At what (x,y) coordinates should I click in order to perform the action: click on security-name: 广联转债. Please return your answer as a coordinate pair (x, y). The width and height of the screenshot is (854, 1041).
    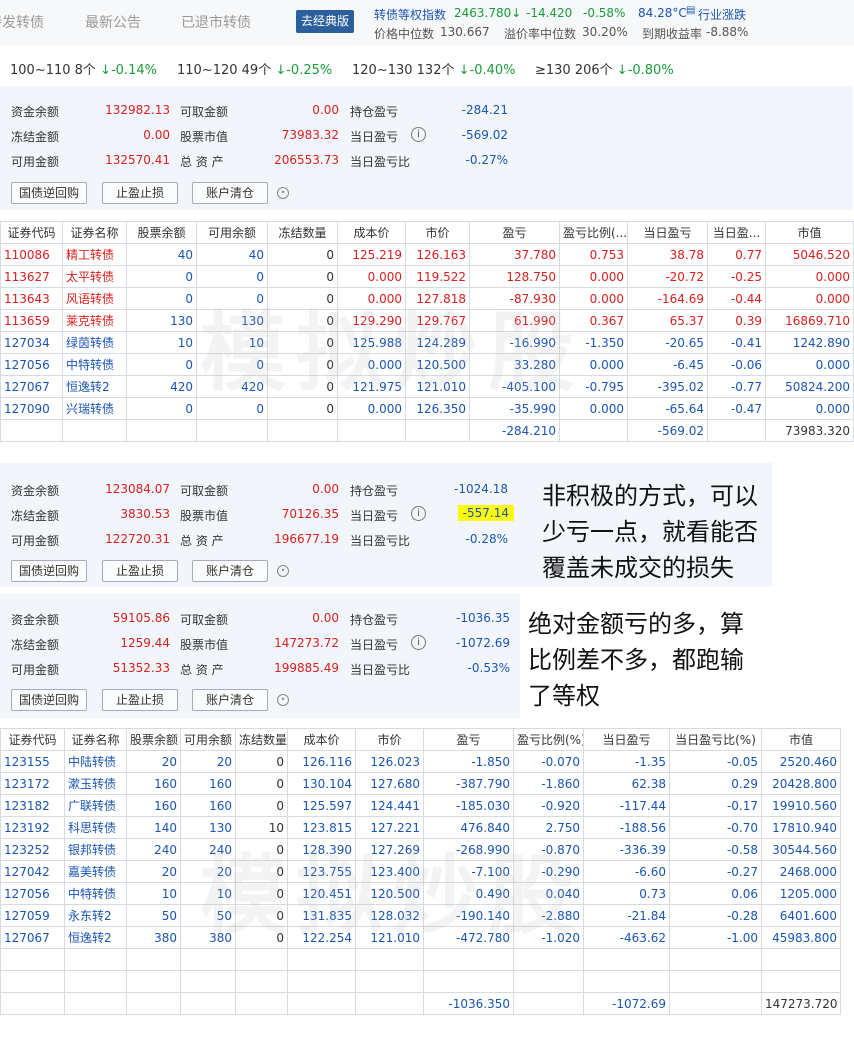
    Looking at the image, I should click on (95, 805).